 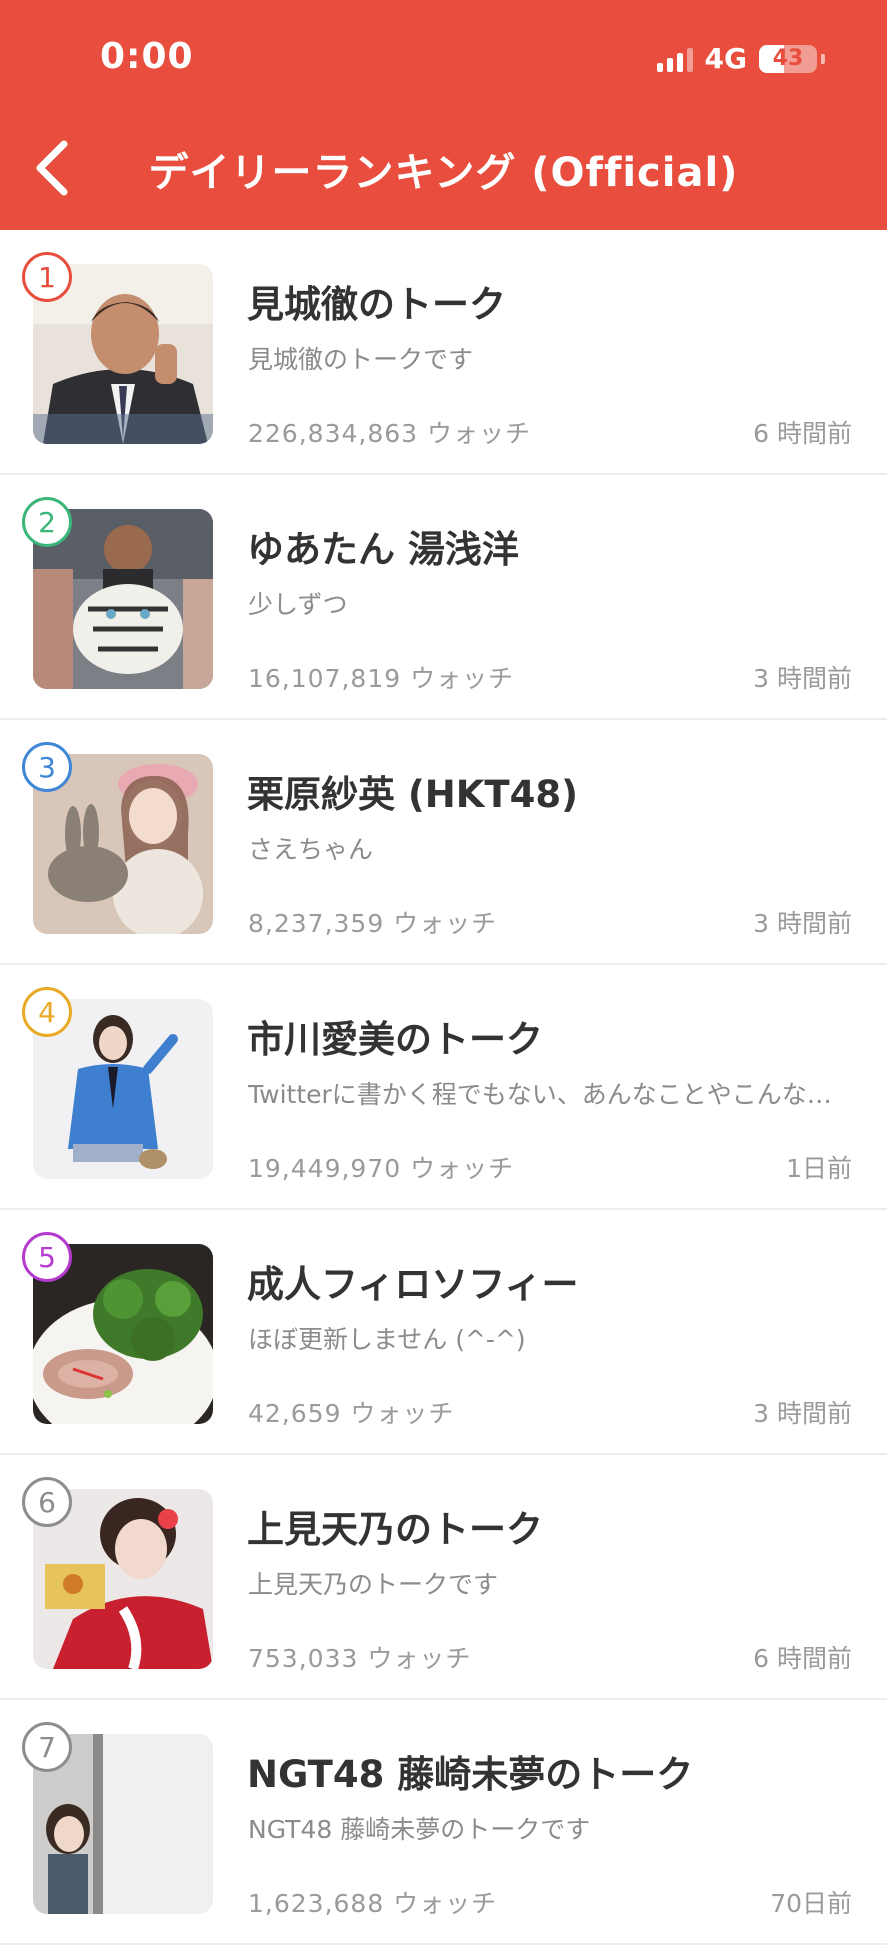 I want to click on signal-icon, so click(x=674, y=59).